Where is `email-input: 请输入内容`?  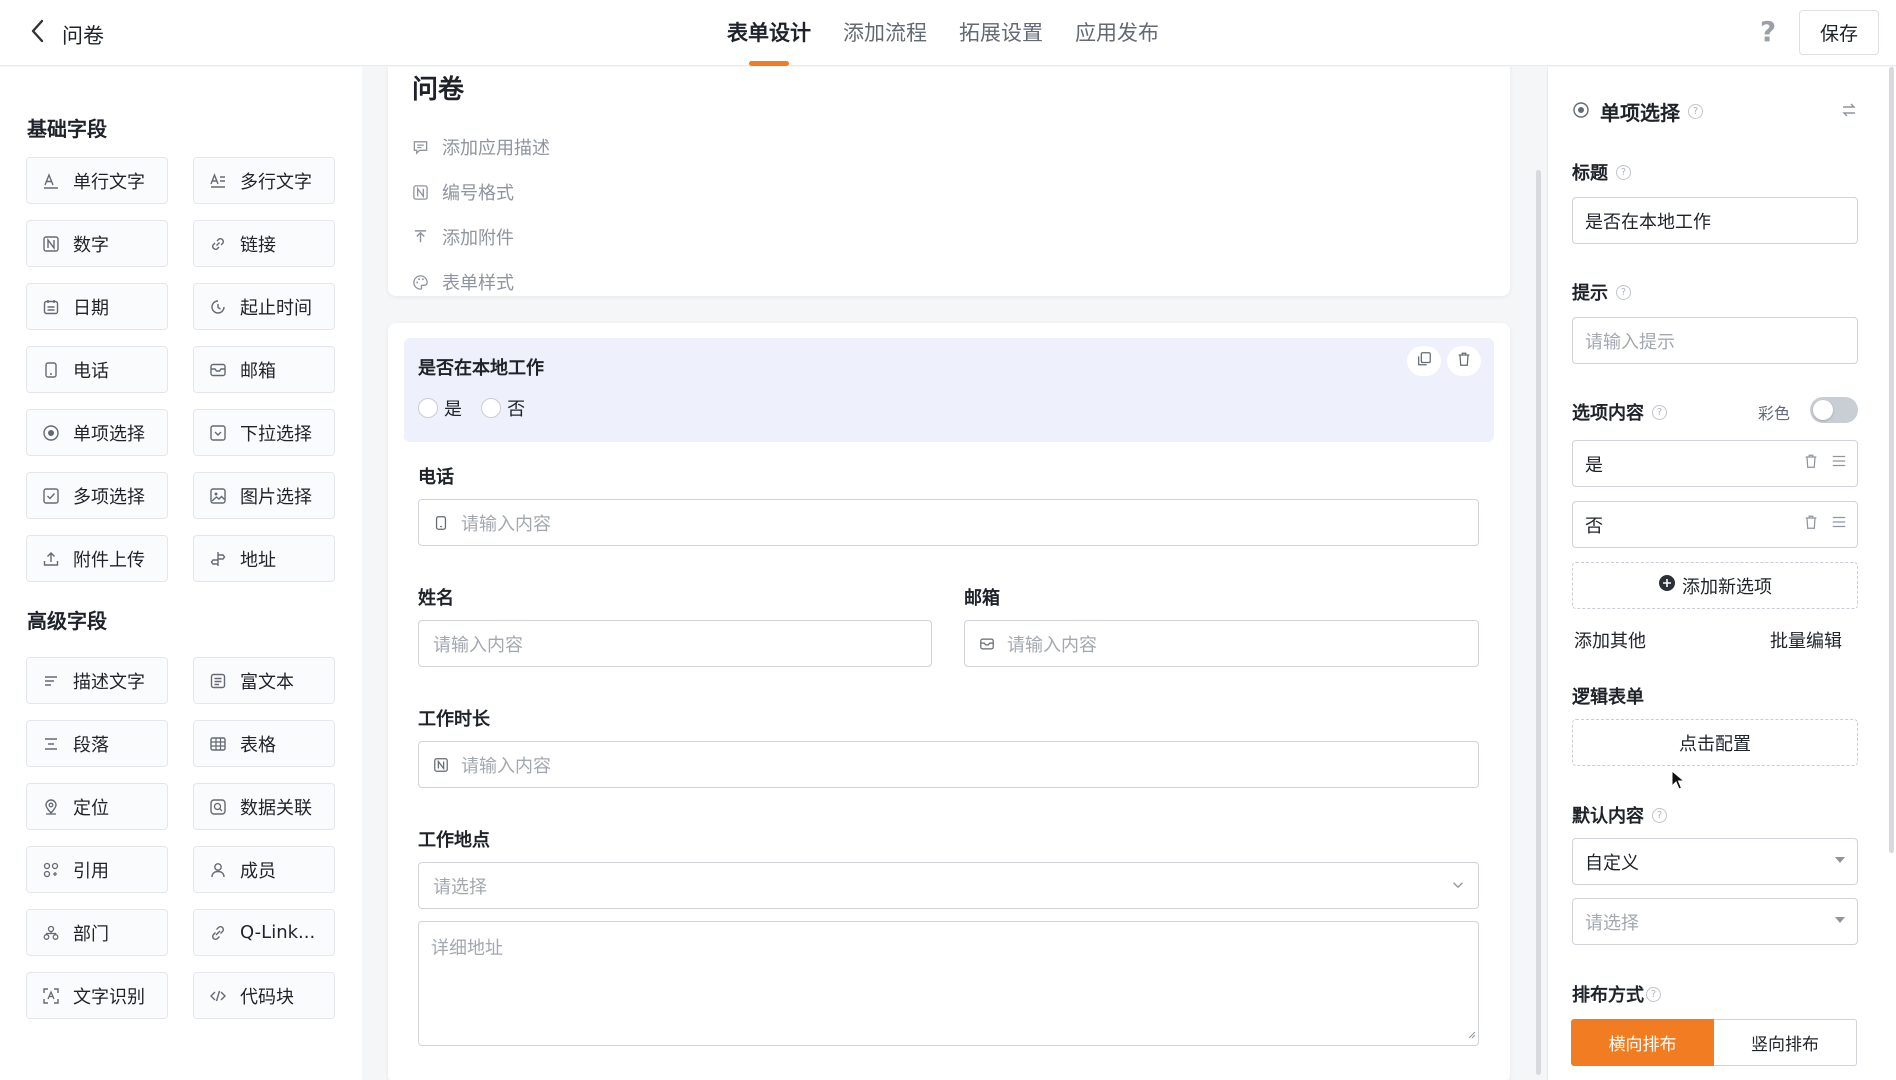 email-input: 请输入内容 is located at coordinates (1221, 643).